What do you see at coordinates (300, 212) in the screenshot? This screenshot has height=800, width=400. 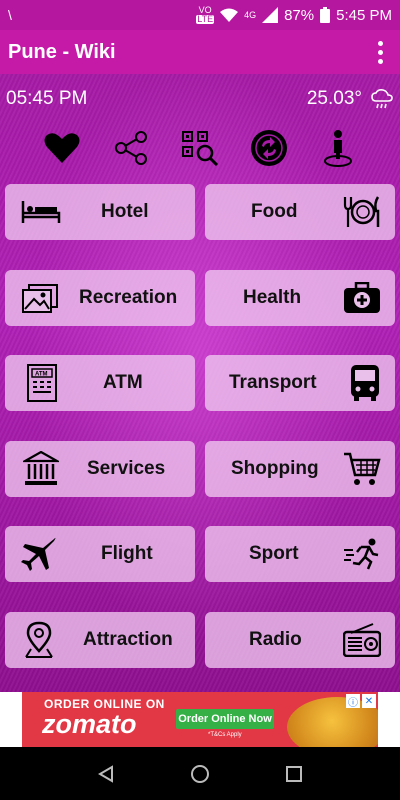 I see `category-food-button: Food` at bounding box center [300, 212].